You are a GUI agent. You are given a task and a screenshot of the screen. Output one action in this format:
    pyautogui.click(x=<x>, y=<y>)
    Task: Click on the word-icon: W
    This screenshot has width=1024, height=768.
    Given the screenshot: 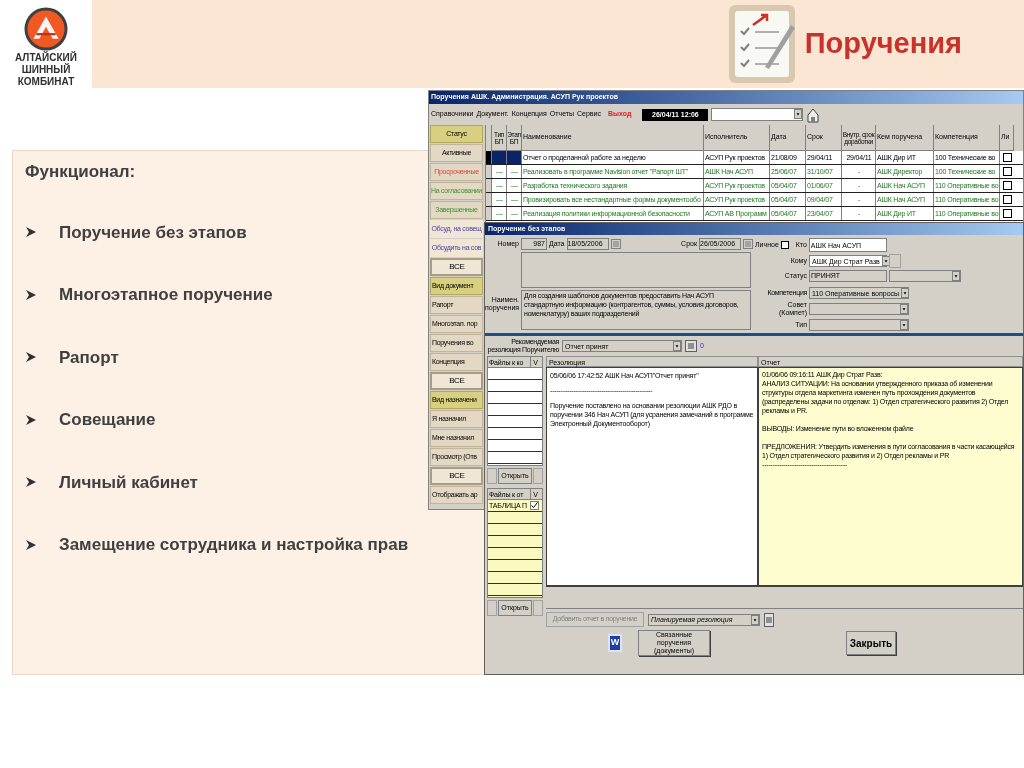 What is the action you would take?
    pyautogui.click(x=615, y=643)
    